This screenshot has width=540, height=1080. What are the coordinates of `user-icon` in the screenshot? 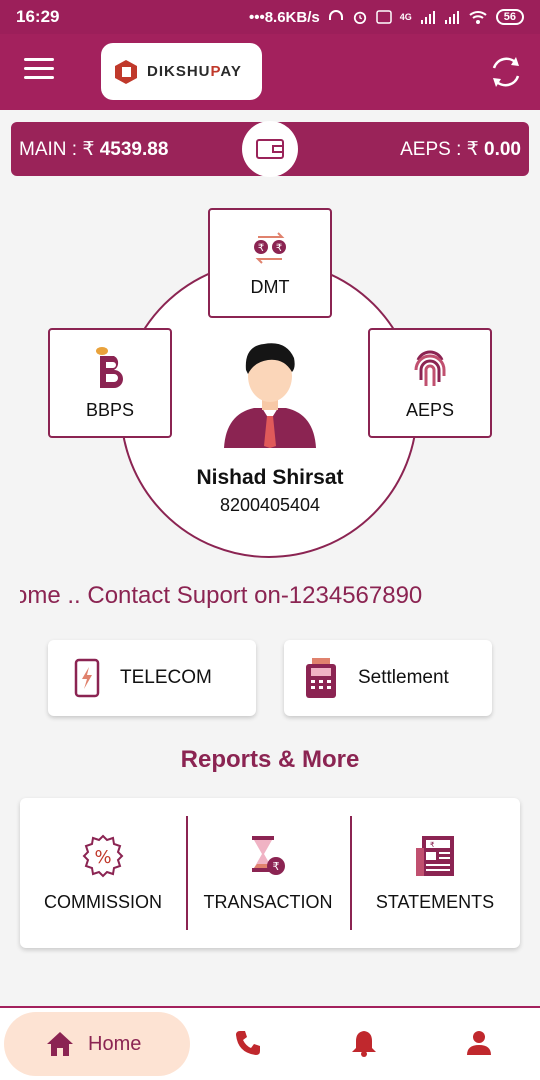 It's located at (479, 1043).